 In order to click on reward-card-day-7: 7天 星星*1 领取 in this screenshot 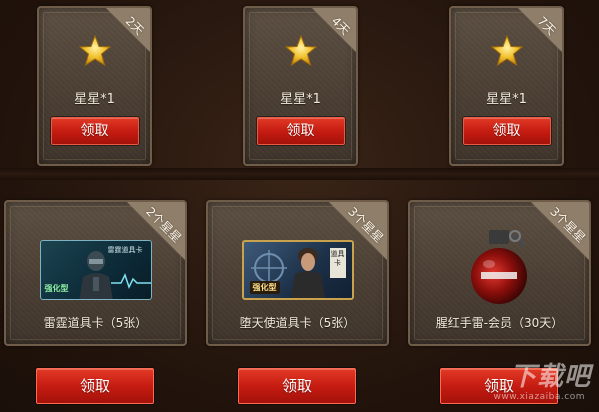, I will do `click(506, 86)`.